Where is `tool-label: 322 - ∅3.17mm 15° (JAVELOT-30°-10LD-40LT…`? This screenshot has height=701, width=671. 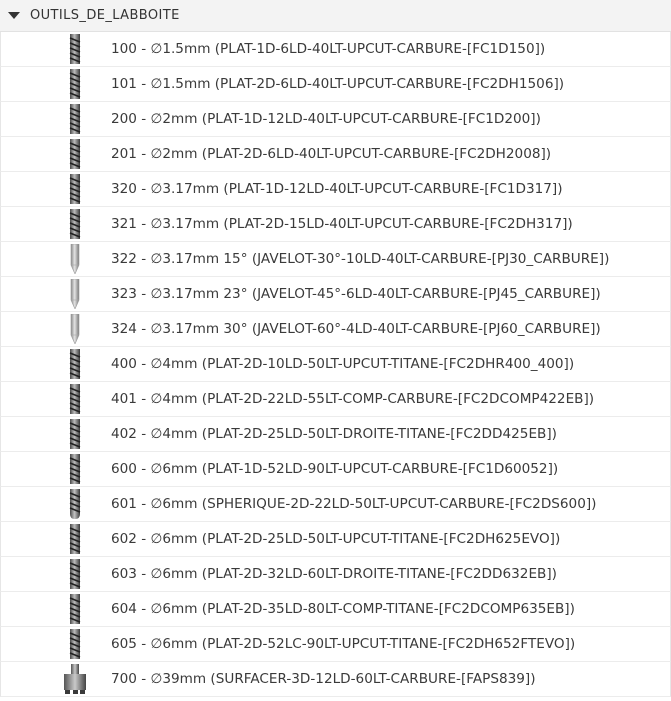 tool-label: 322 - ∅3.17mm 15° (JAVELOT-30°-10LD-40LT… is located at coordinates (360, 259).